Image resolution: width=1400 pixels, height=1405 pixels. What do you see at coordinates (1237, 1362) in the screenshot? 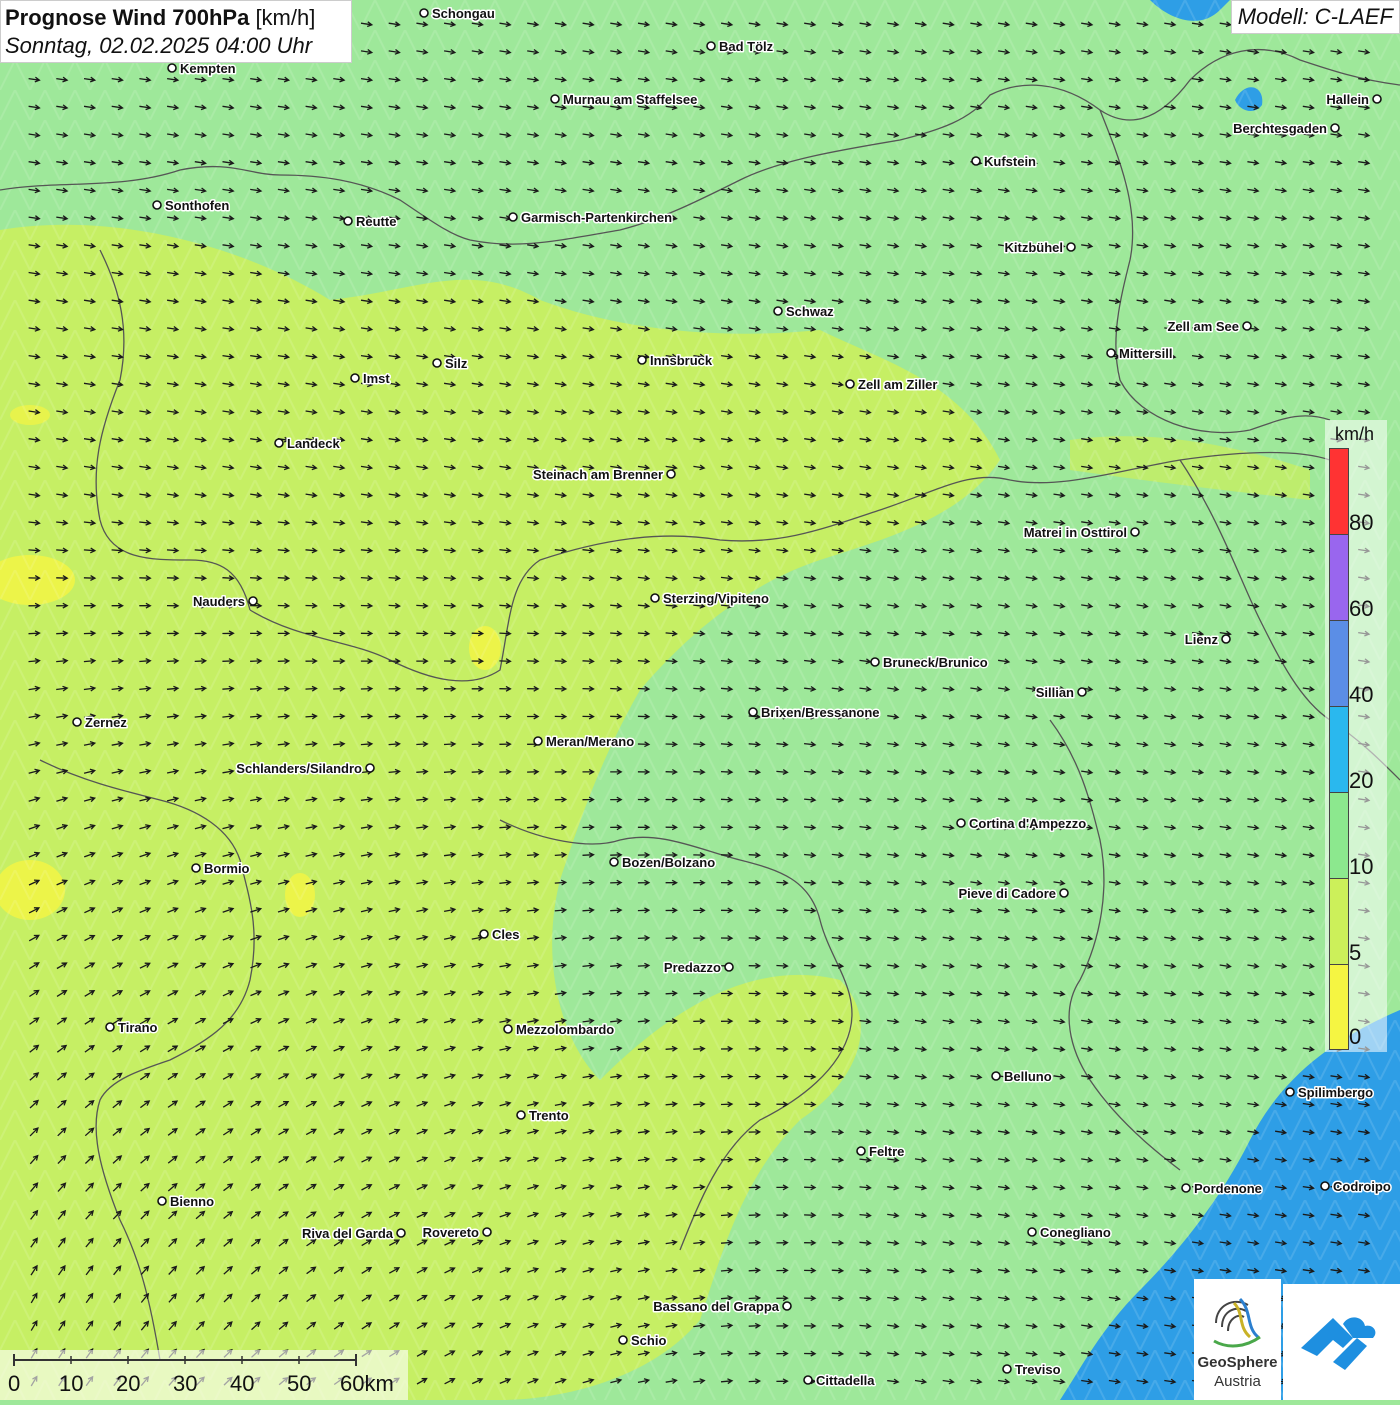
I see `geosphere-logo-text: GeoSphere` at bounding box center [1237, 1362].